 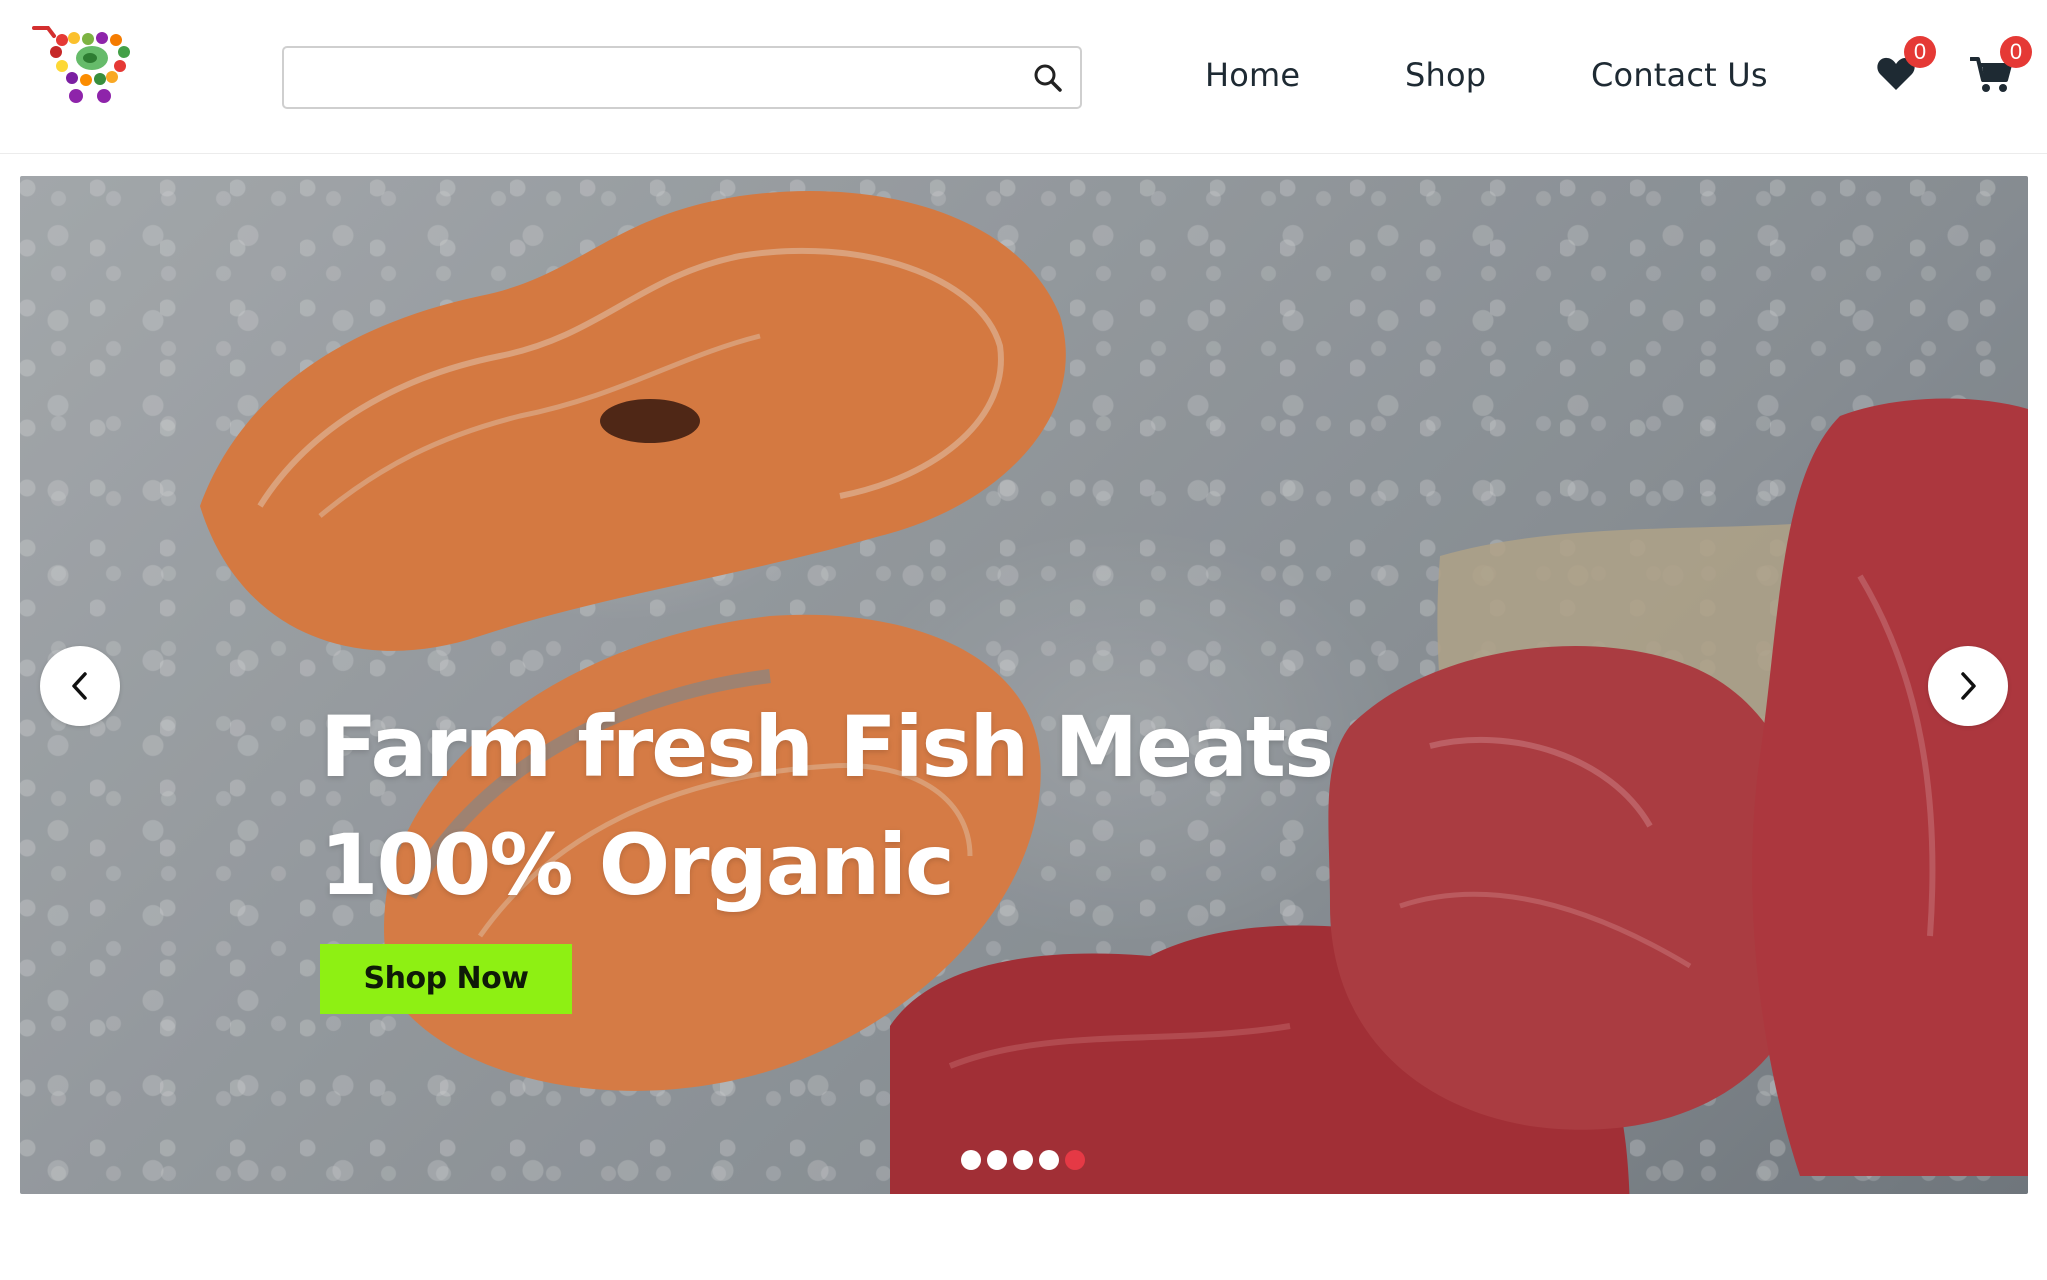 I want to click on search-icon, so click(x=1048, y=78).